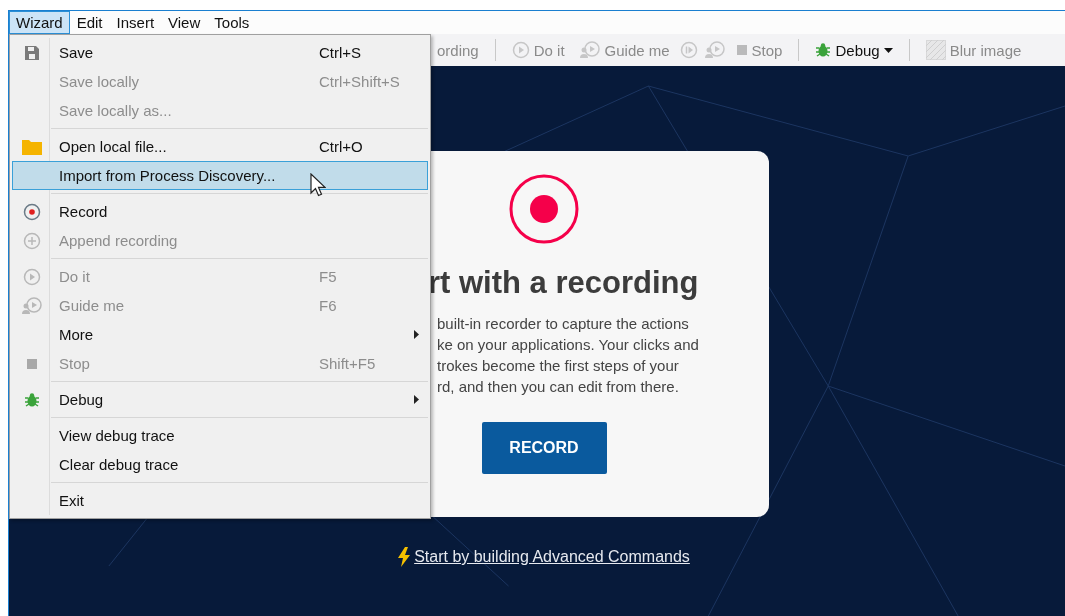 The height and width of the screenshot is (616, 1065). What do you see at coordinates (39, 22) in the screenshot?
I see `menu-bar-item: Wizard` at bounding box center [39, 22].